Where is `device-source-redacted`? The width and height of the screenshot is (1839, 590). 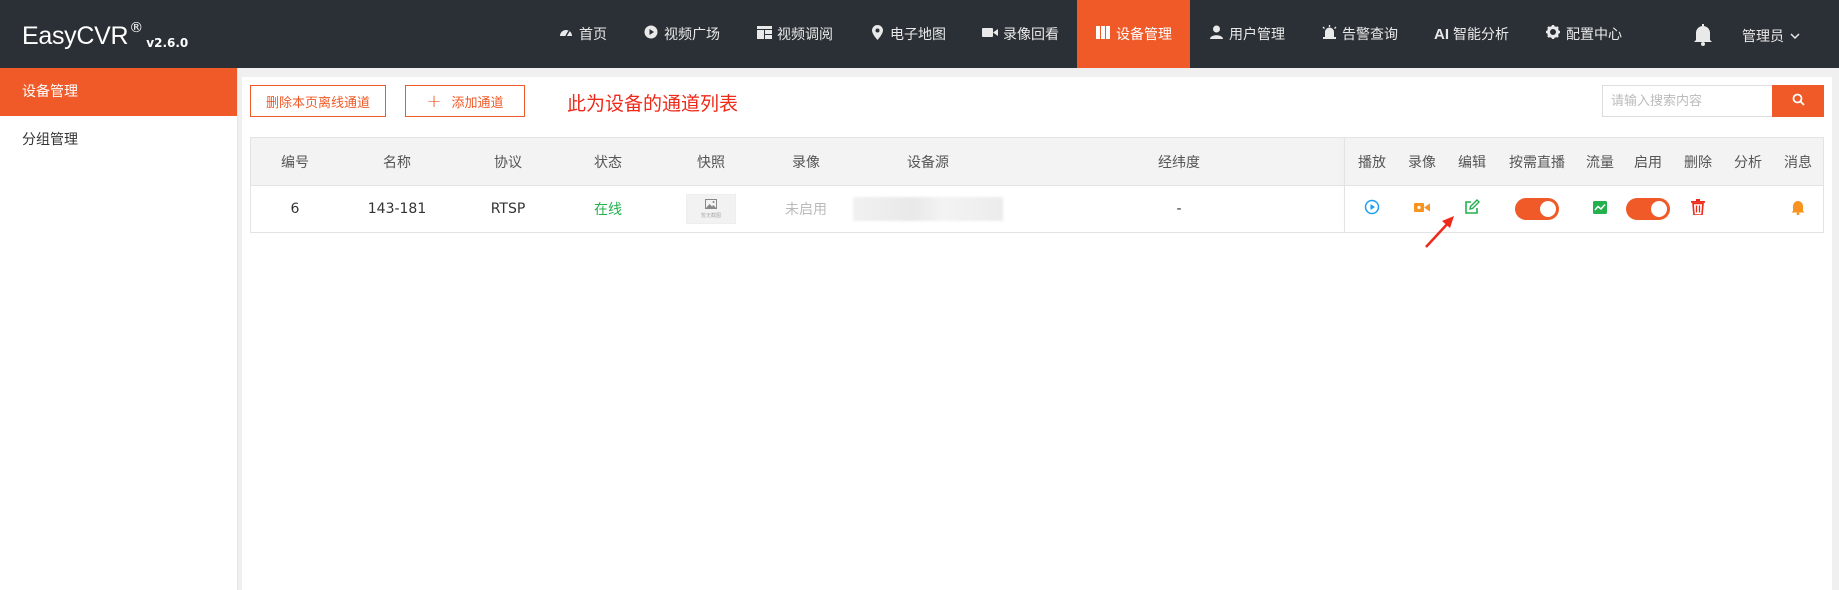 device-source-redacted is located at coordinates (928, 209).